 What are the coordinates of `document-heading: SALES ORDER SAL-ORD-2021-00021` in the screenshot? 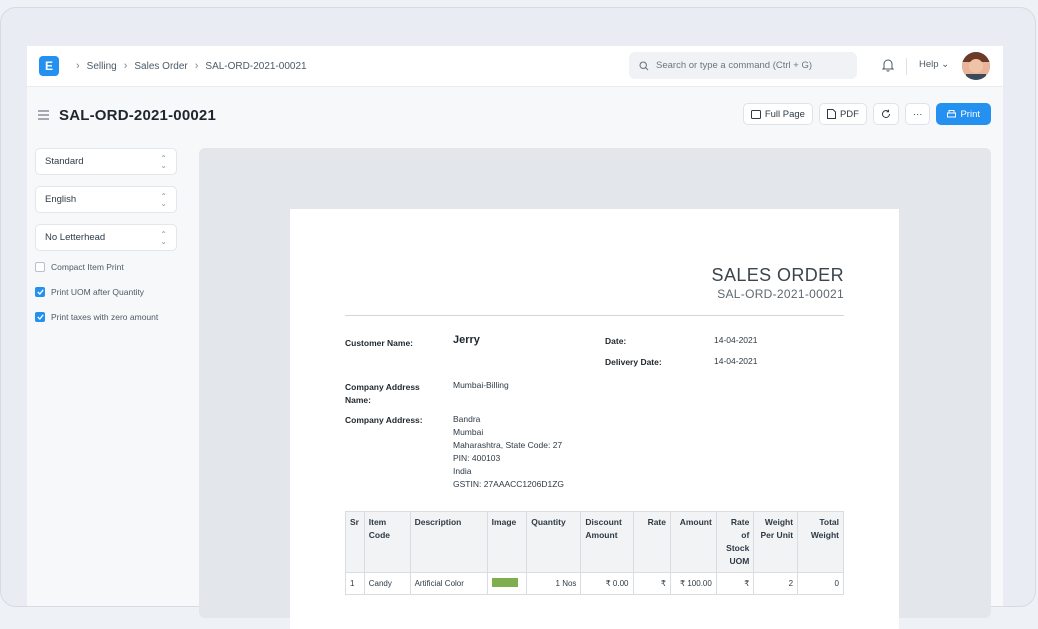 It's located at (778, 283).